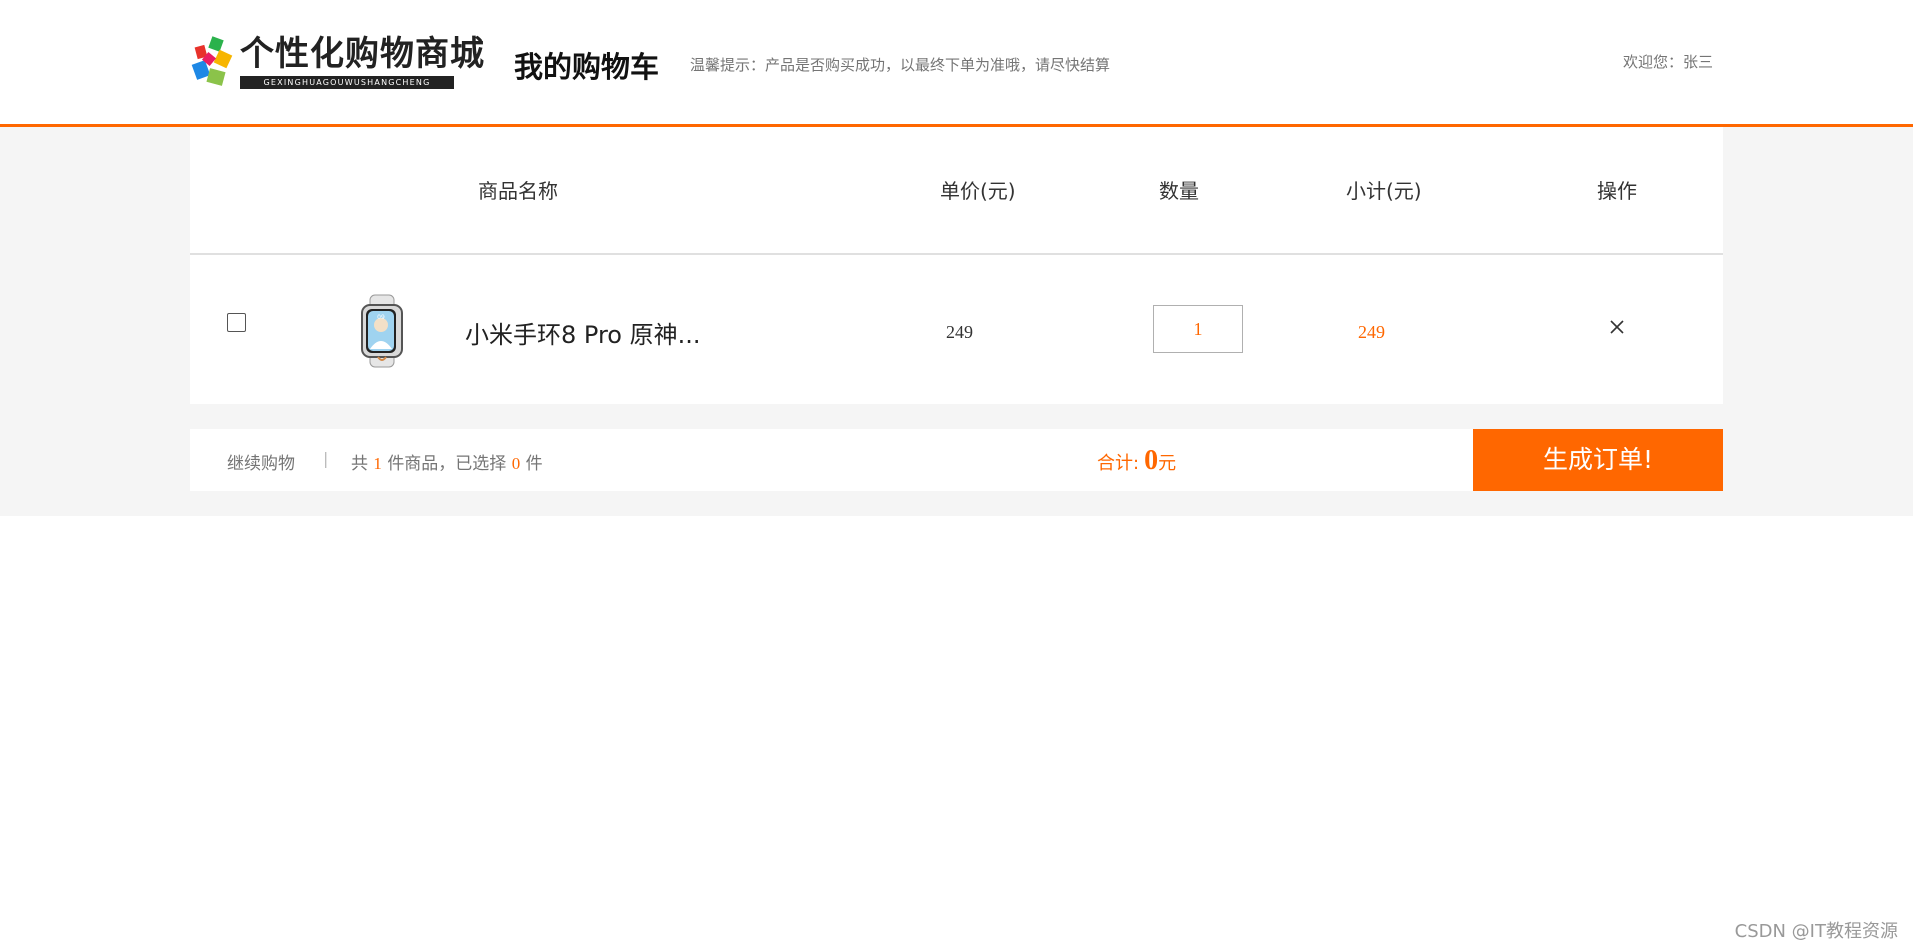  Describe the element at coordinates (1179, 191) in the screenshot. I see `column-header-quantity: 数量` at that location.